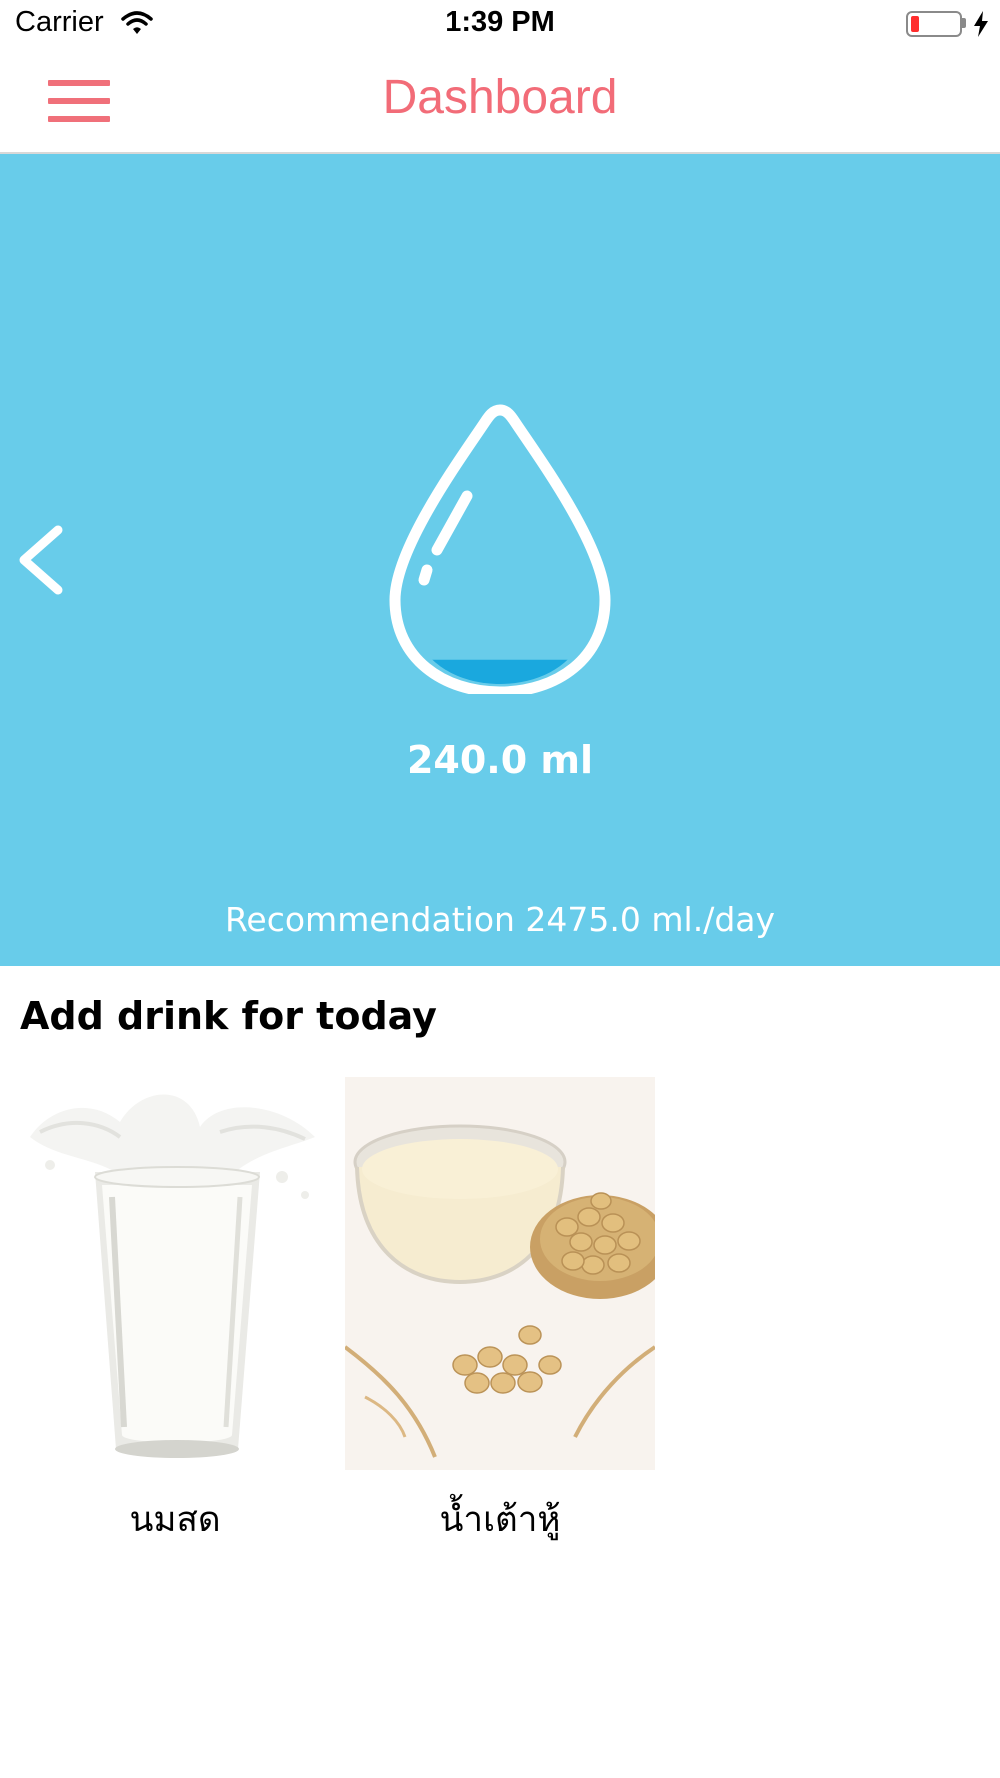 The width and height of the screenshot is (1000, 1778). Describe the element at coordinates (981, 24) in the screenshot. I see `charging-bolt-icon` at that location.